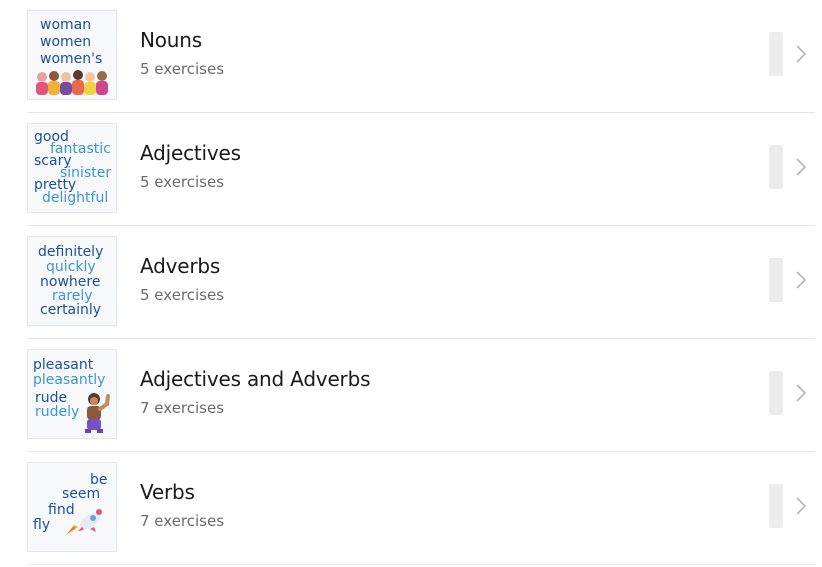 The image size is (822, 567). Describe the element at coordinates (57, 412) in the screenshot. I see `thumb-word: rudely` at that location.